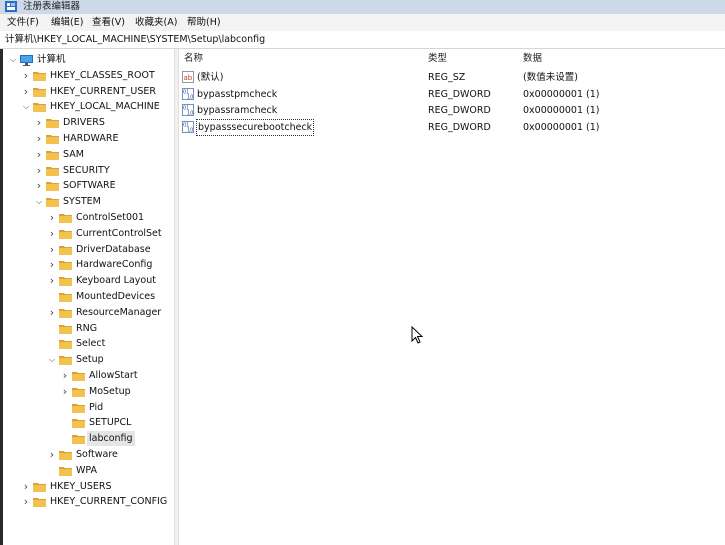  What do you see at coordinates (362, 7) in the screenshot?
I see `title-bar: 注册表编辑器` at bounding box center [362, 7].